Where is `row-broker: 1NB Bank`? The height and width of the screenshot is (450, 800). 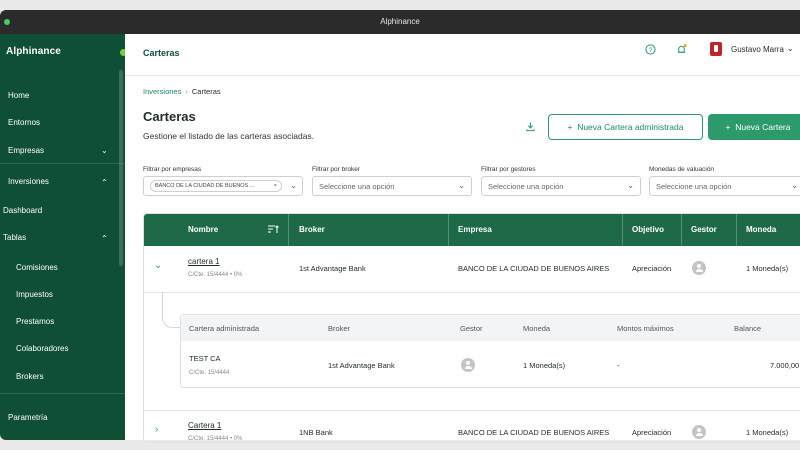
row-broker: 1NB Bank is located at coordinates (316, 432).